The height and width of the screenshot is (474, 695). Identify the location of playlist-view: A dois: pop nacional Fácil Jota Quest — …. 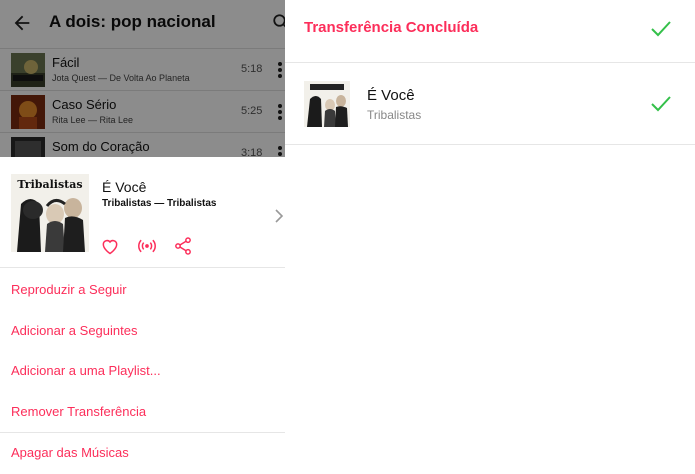
(142, 78).